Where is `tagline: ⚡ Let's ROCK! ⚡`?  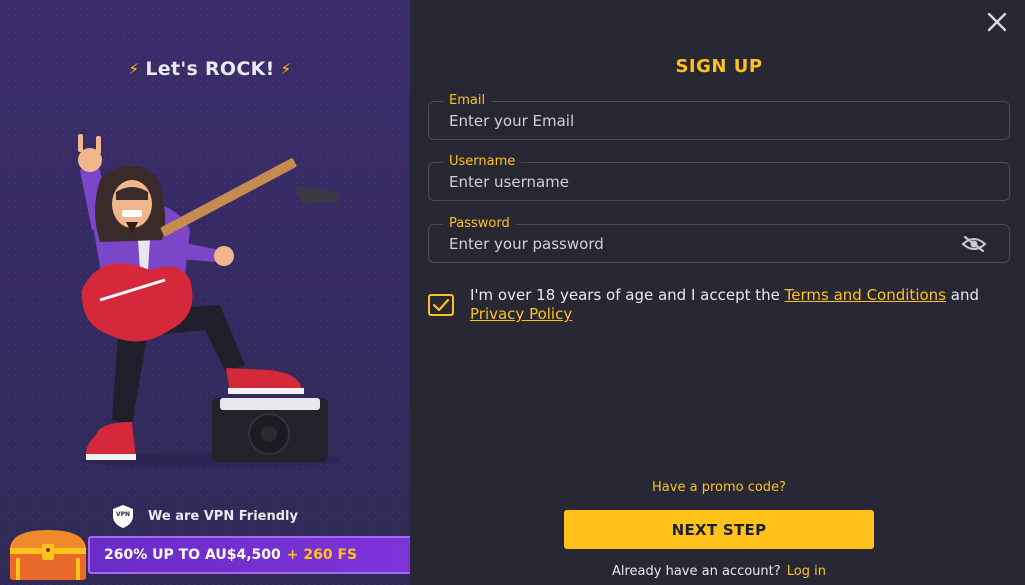 tagline: ⚡ Let's ROCK! ⚡ is located at coordinates (205, 69).